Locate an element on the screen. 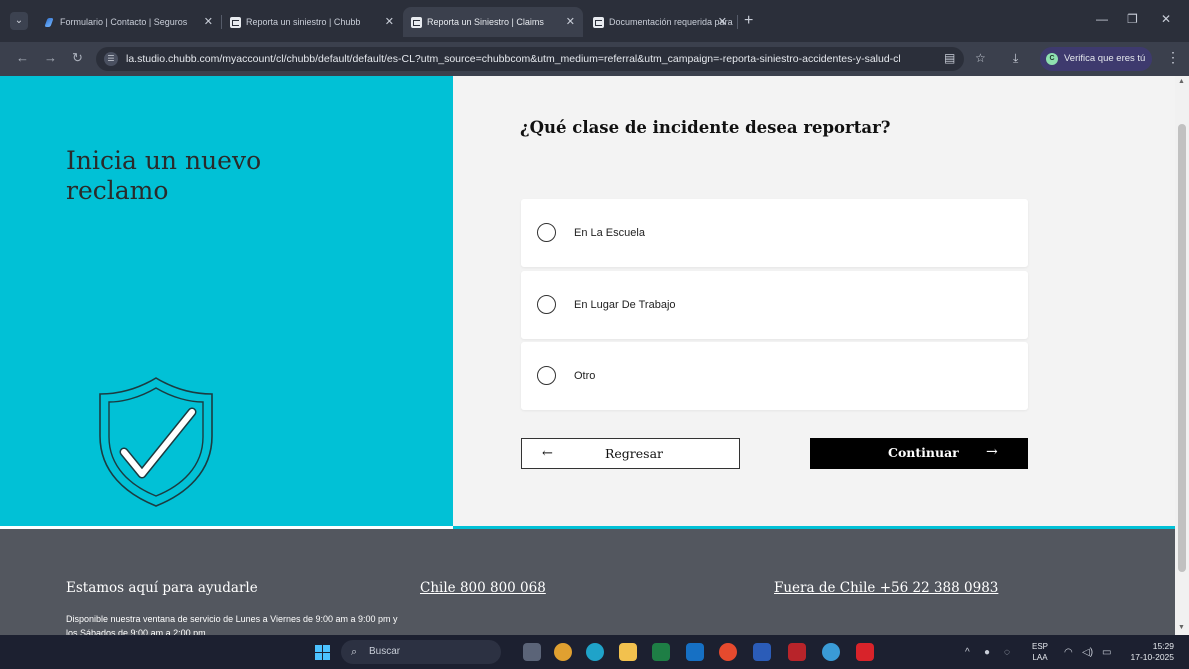  taskbar-search: ⌕ Buscar is located at coordinates (421, 652).